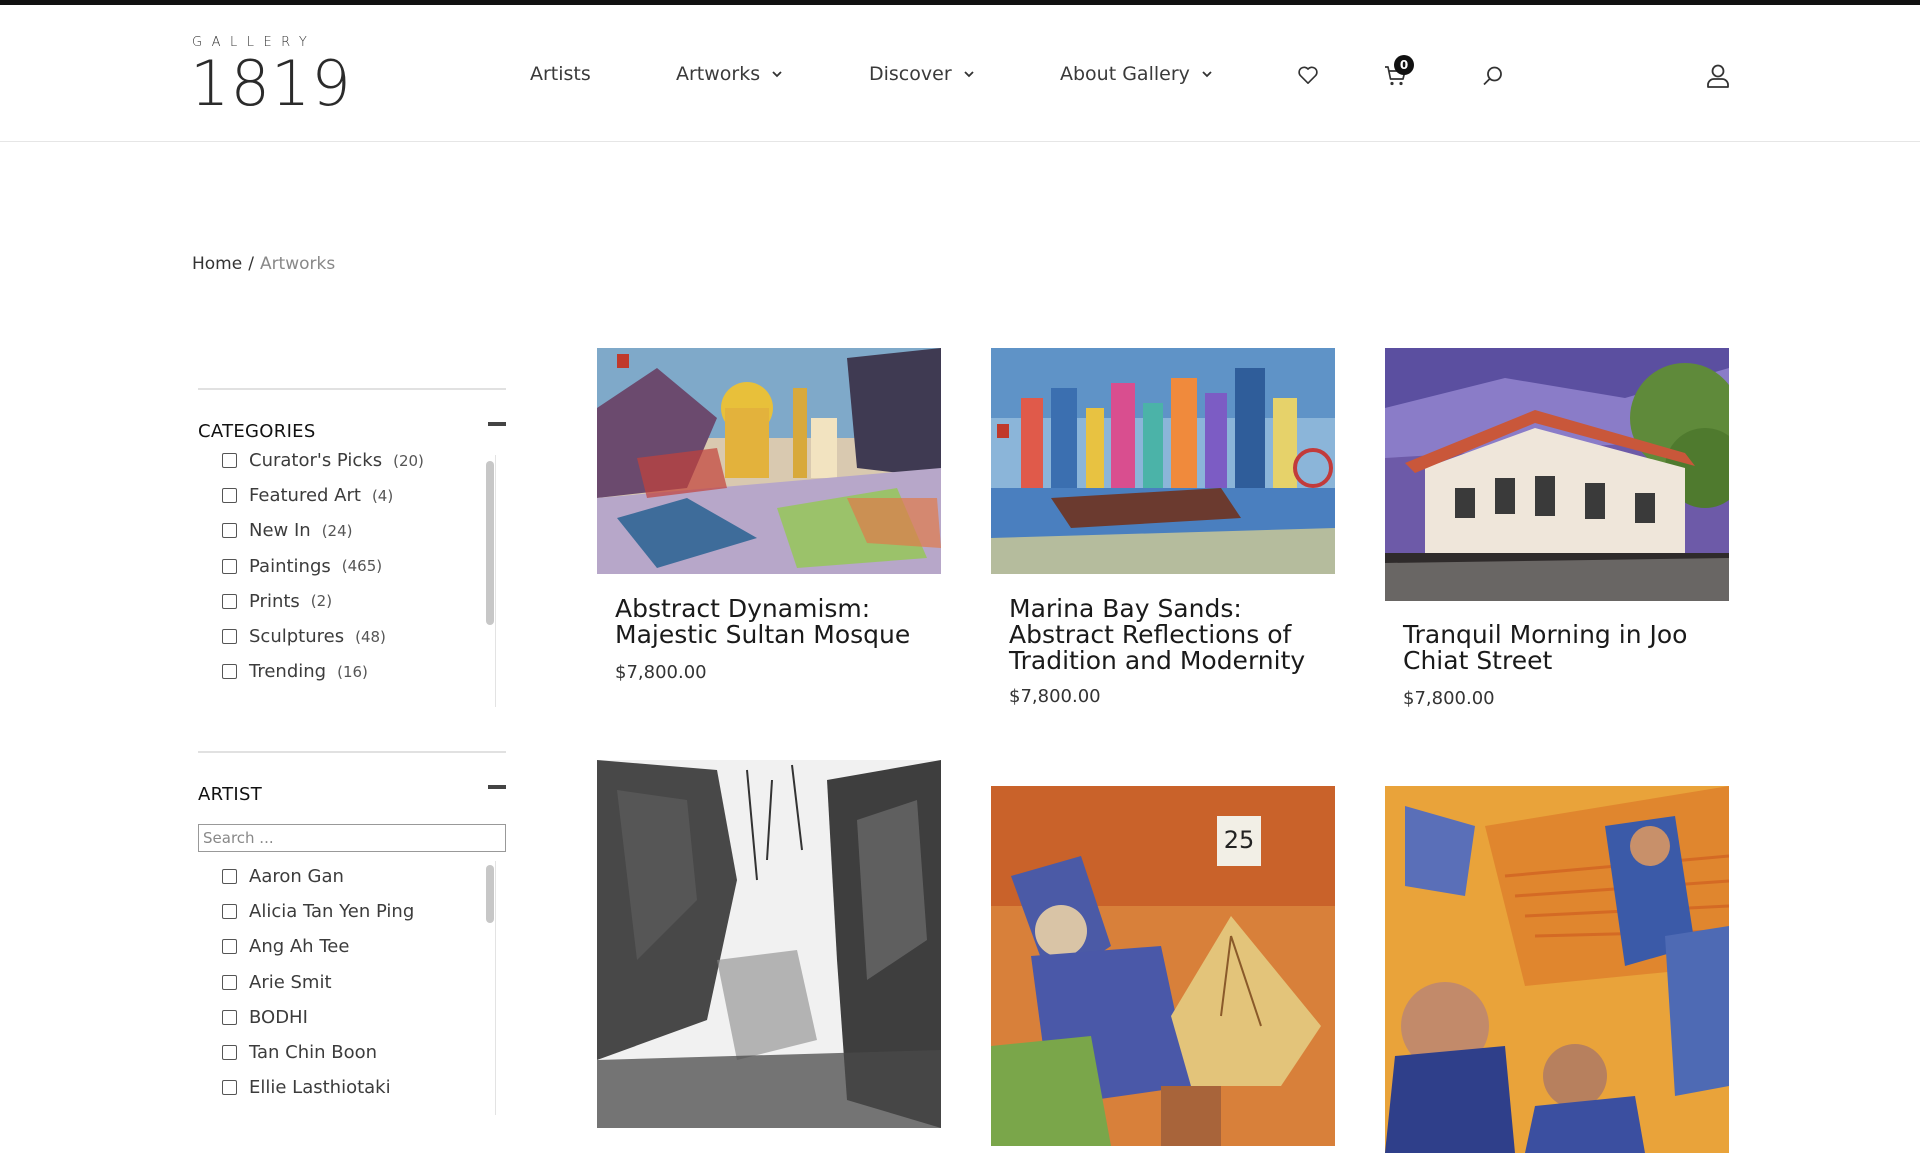 The width and height of the screenshot is (1920, 1153). I want to click on collapse-categories-button, so click(497, 424).